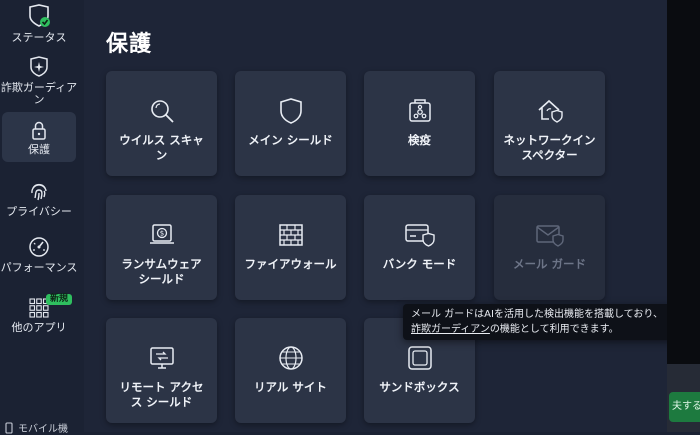 The image size is (700, 435). I want to click on tile-label: 検疫, so click(419, 140).